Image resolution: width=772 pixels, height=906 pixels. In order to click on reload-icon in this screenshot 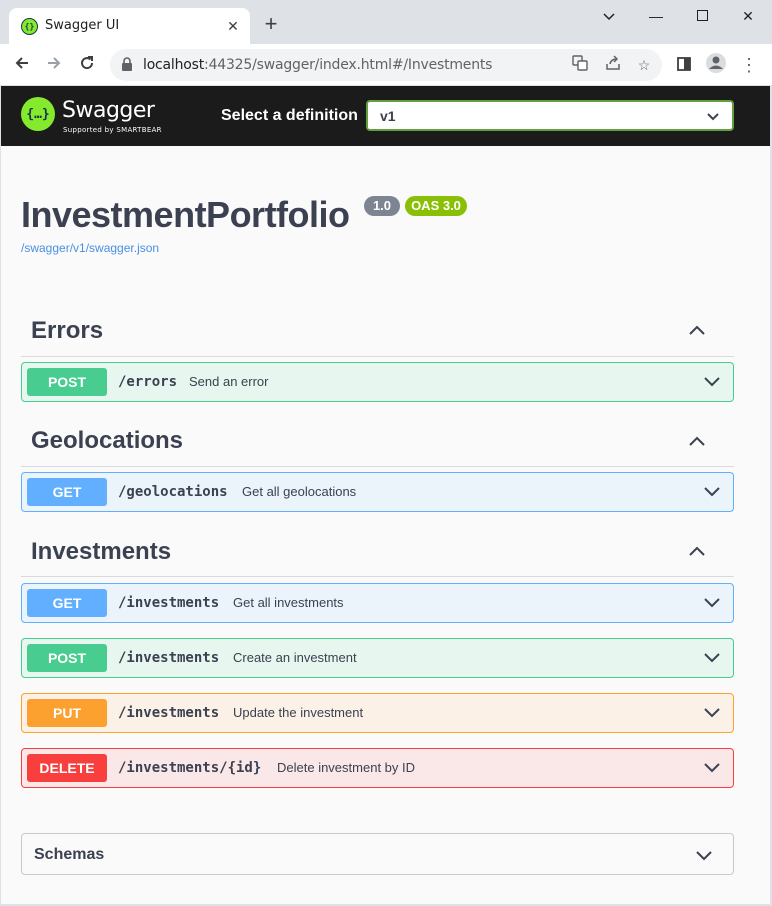, I will do `click(87, 65)`.